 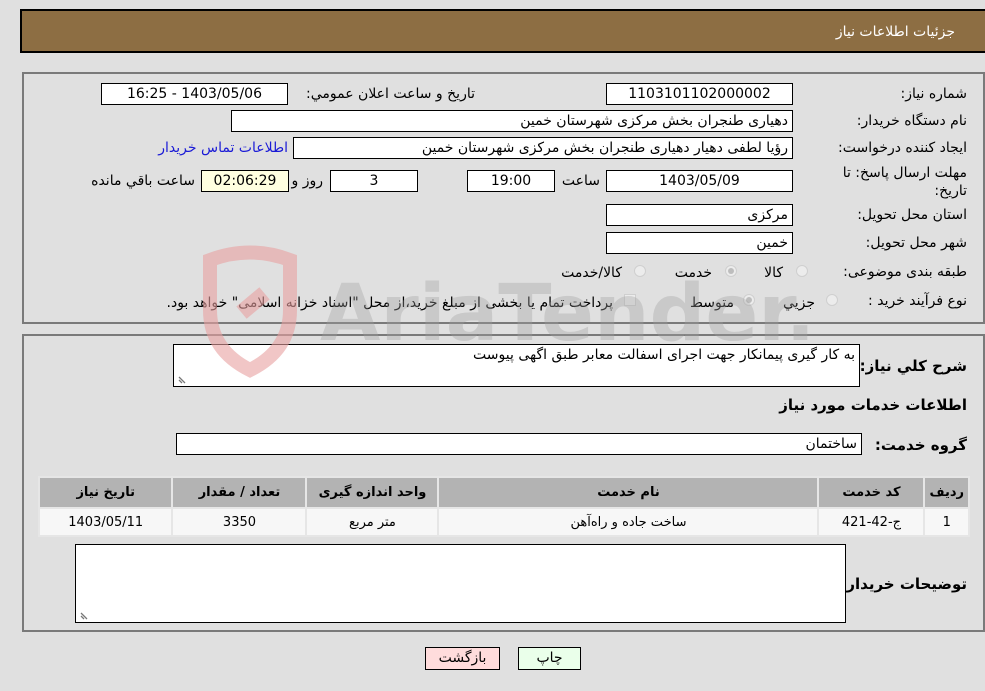 What do you see at coordinates (905, 272) in the screenshot?
I see `category-label: طبقه بندی موضوعی:` at bounding box center [905, 272].